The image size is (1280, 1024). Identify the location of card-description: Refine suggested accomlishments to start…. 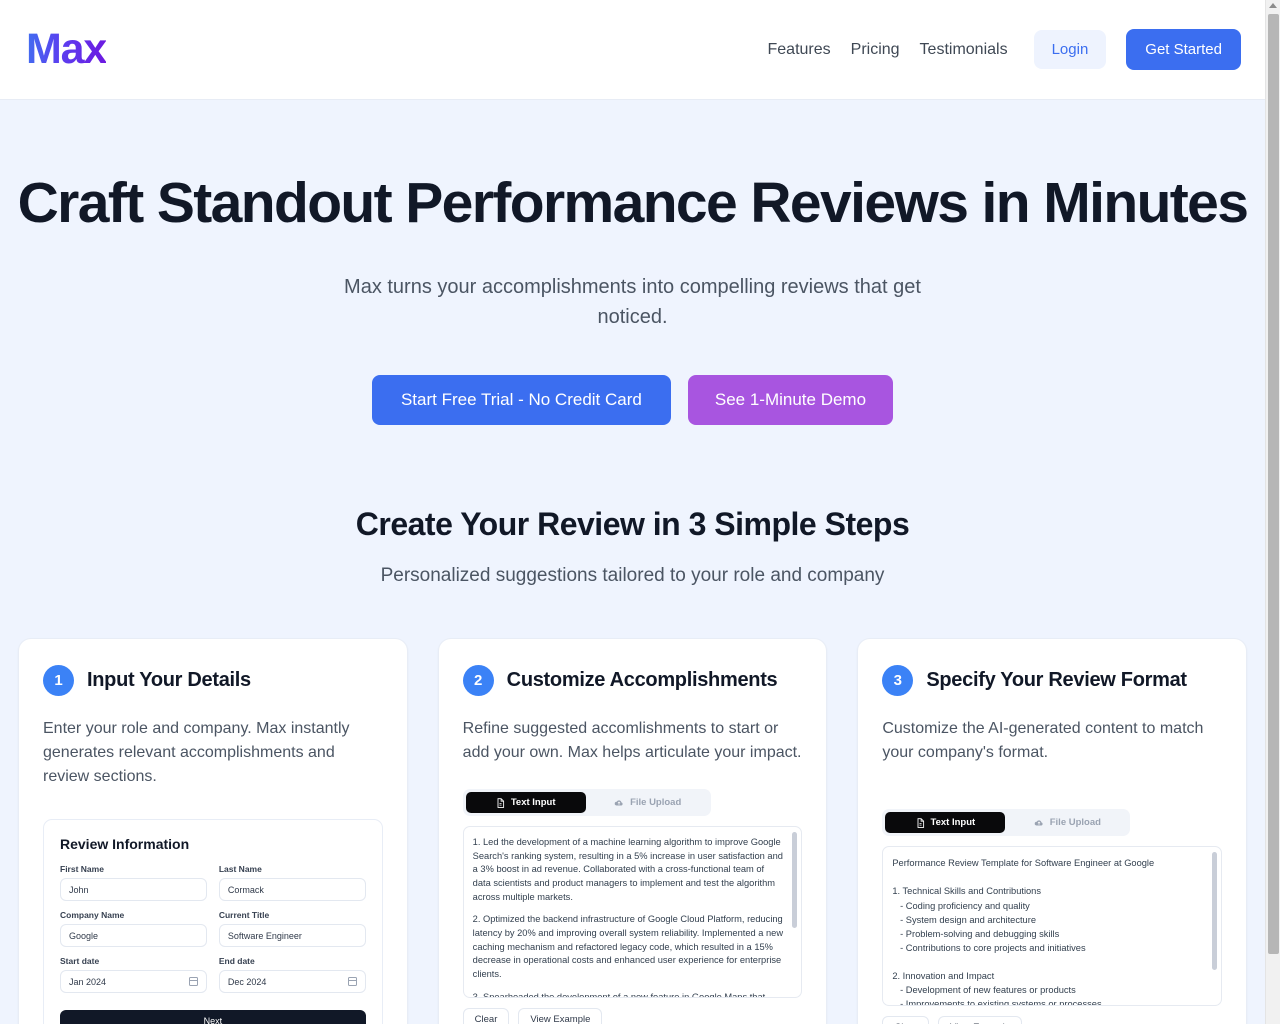
(632, 740).